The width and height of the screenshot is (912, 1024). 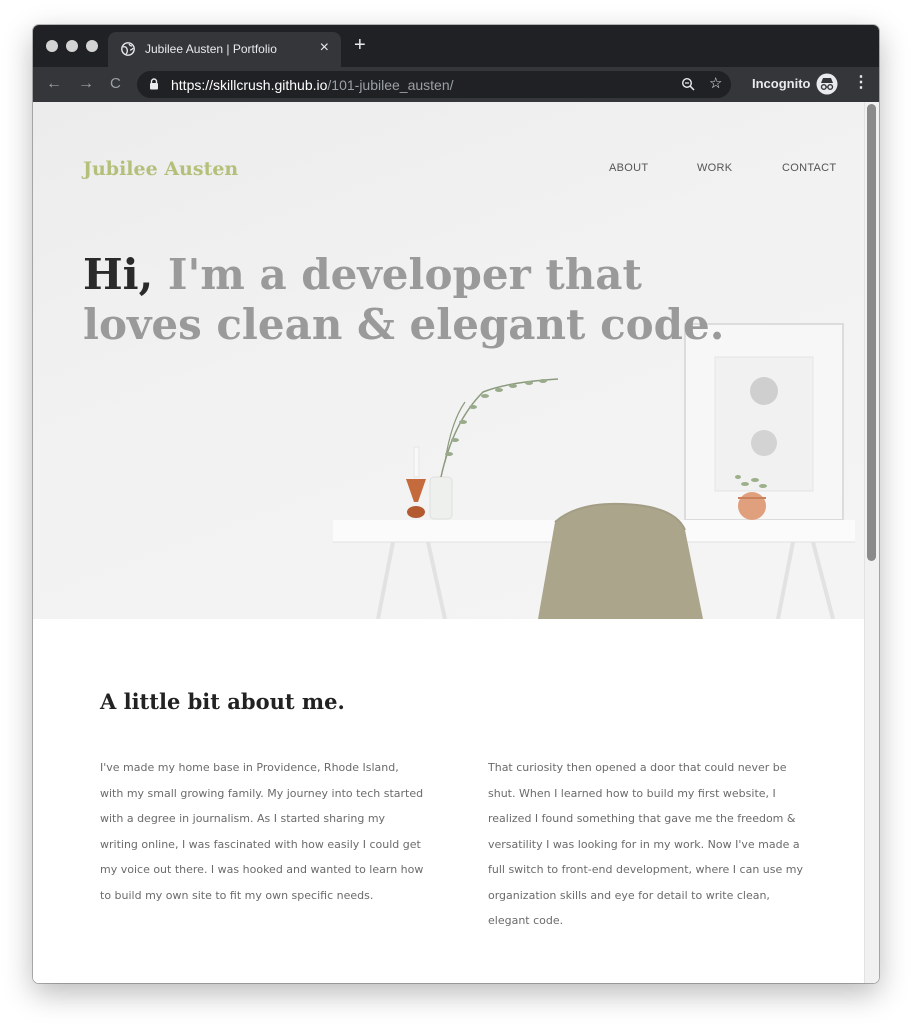 I want to click on incognito-label: Incognito, so click(x=781, y=83).